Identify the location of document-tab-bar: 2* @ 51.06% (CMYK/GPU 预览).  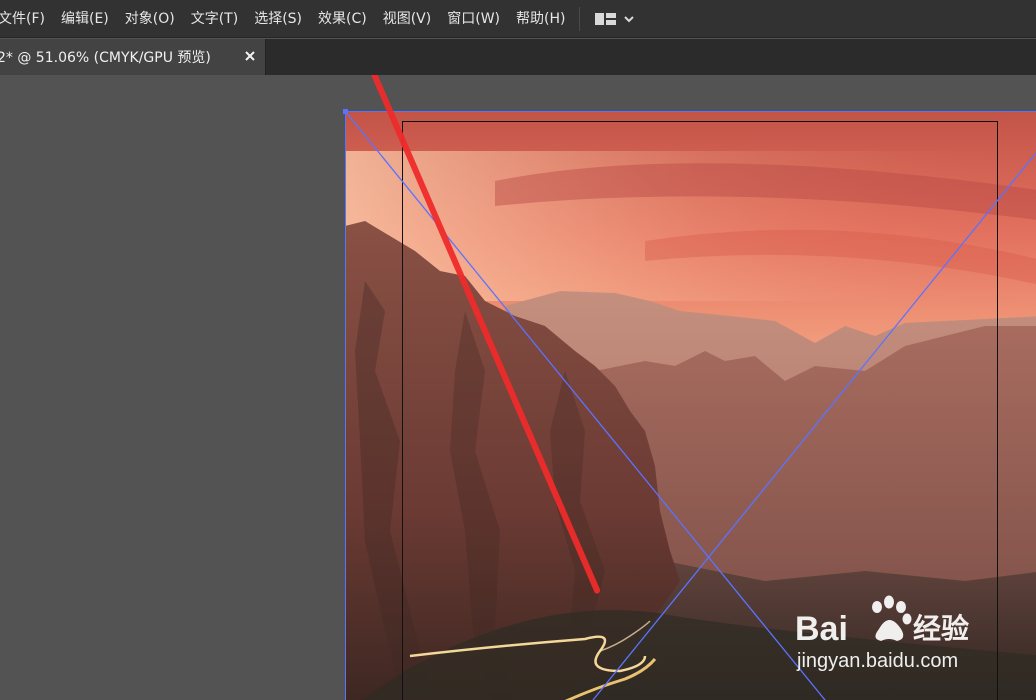
(518, 57).